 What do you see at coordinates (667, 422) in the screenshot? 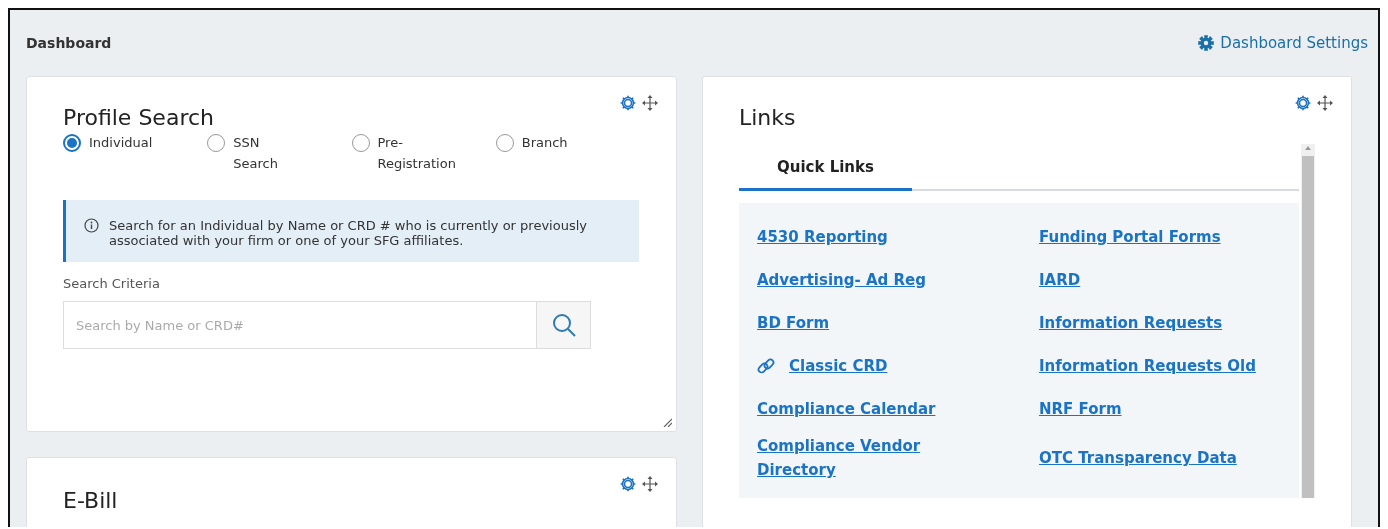
I see `resize-handle-icon` at bounding box center [667, 422].